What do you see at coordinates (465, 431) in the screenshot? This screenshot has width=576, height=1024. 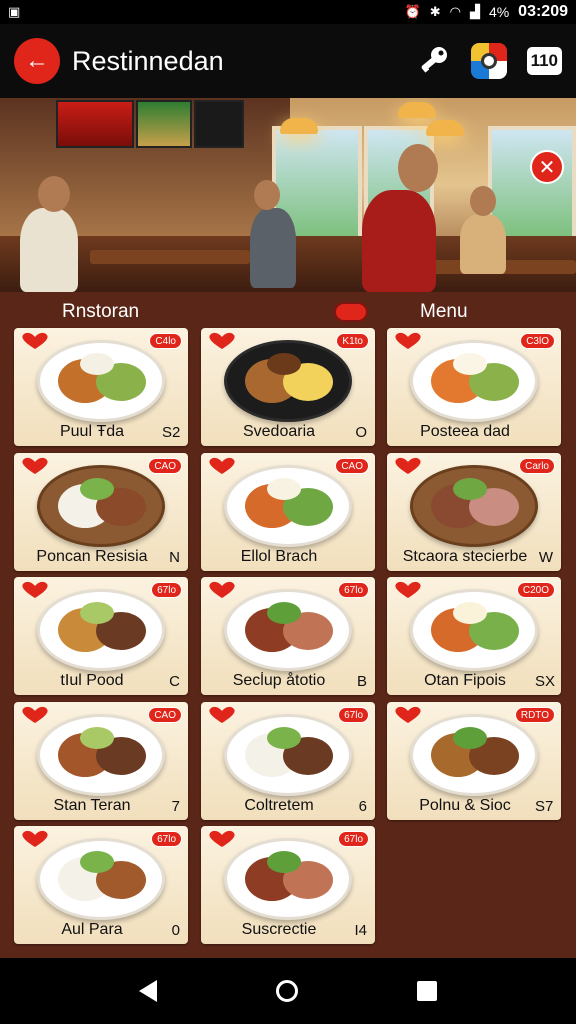 I see `dish-name: Posteea dad` at bounding box center [465, 431].